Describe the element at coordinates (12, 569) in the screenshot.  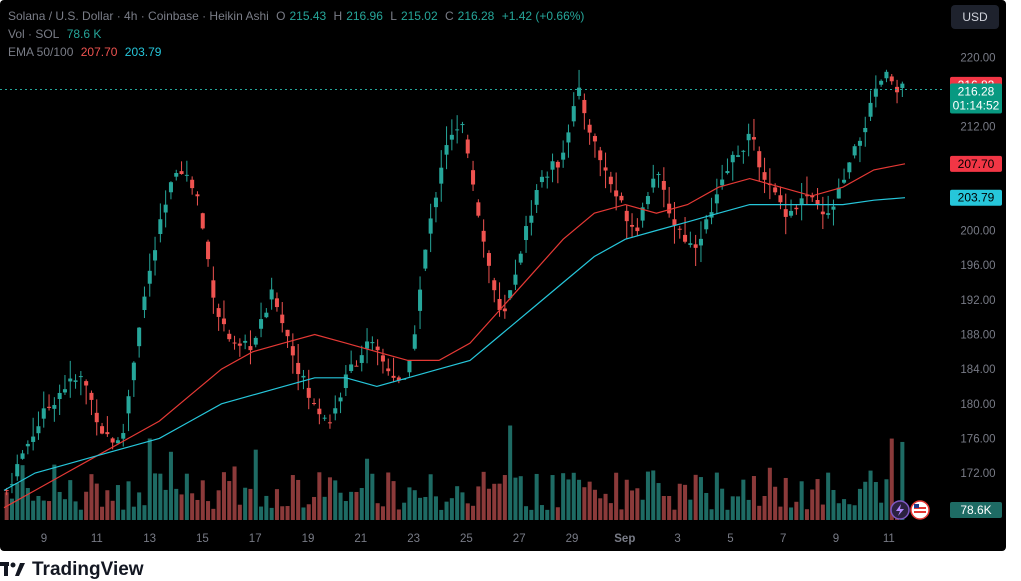
I see `tradingview-logo-icon` at that location.